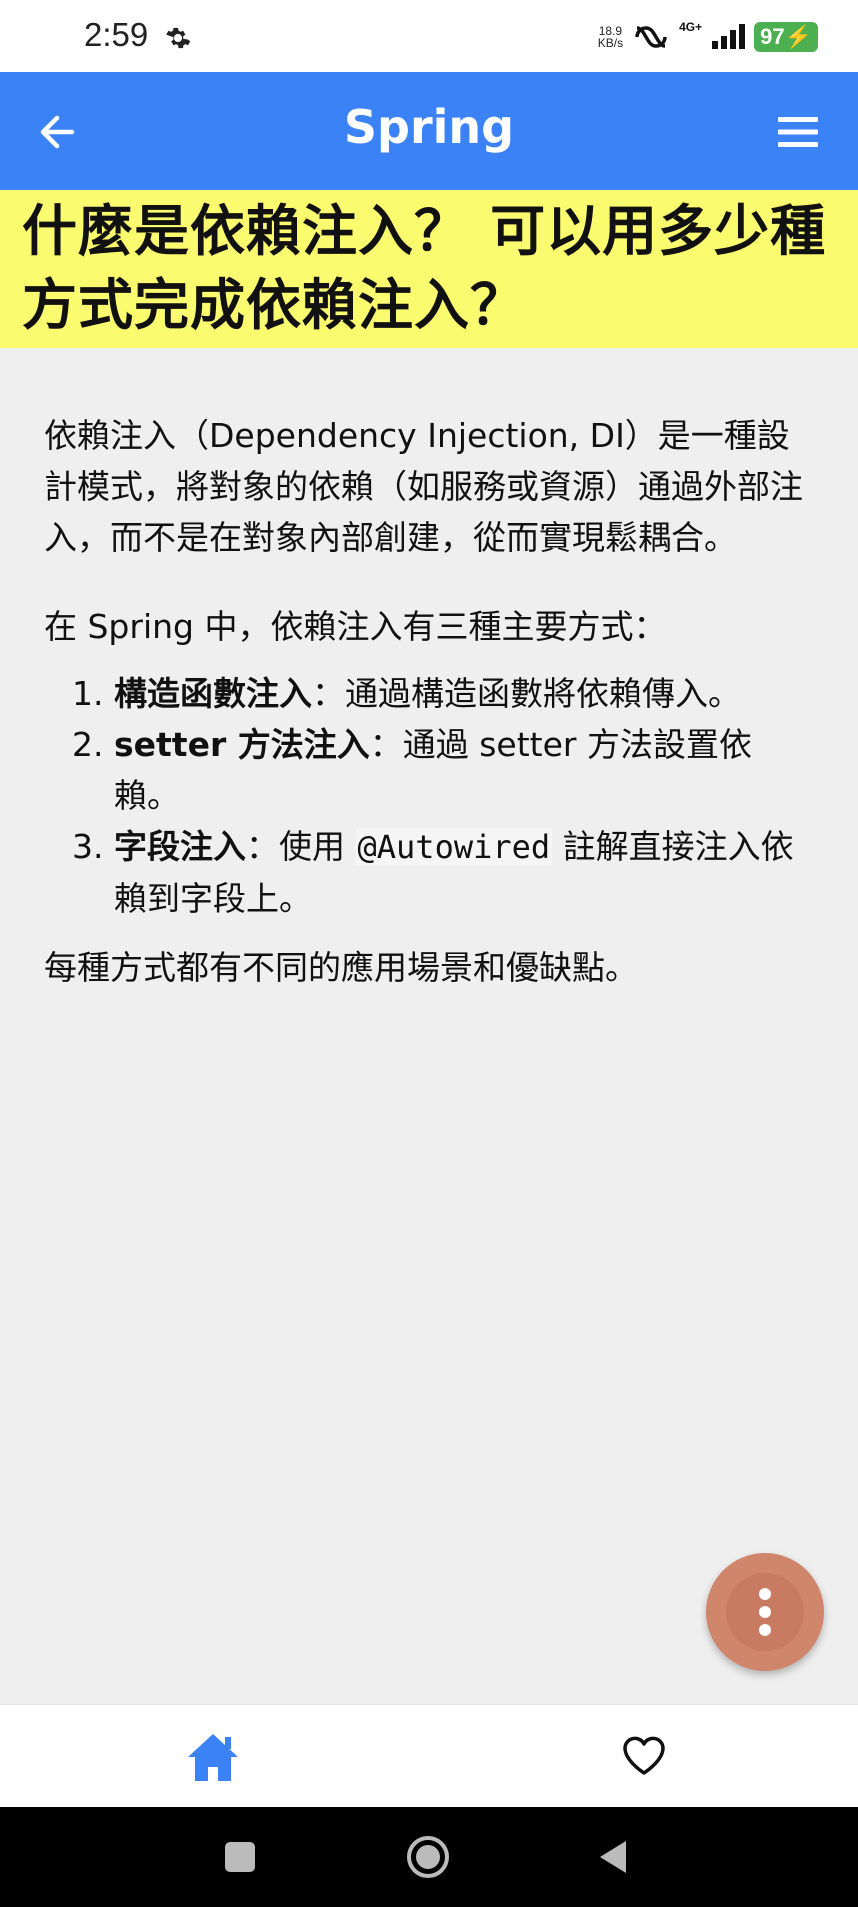 This screenshot has height=1907, width=858. I want to click on square-icon, so click(240, 1857).